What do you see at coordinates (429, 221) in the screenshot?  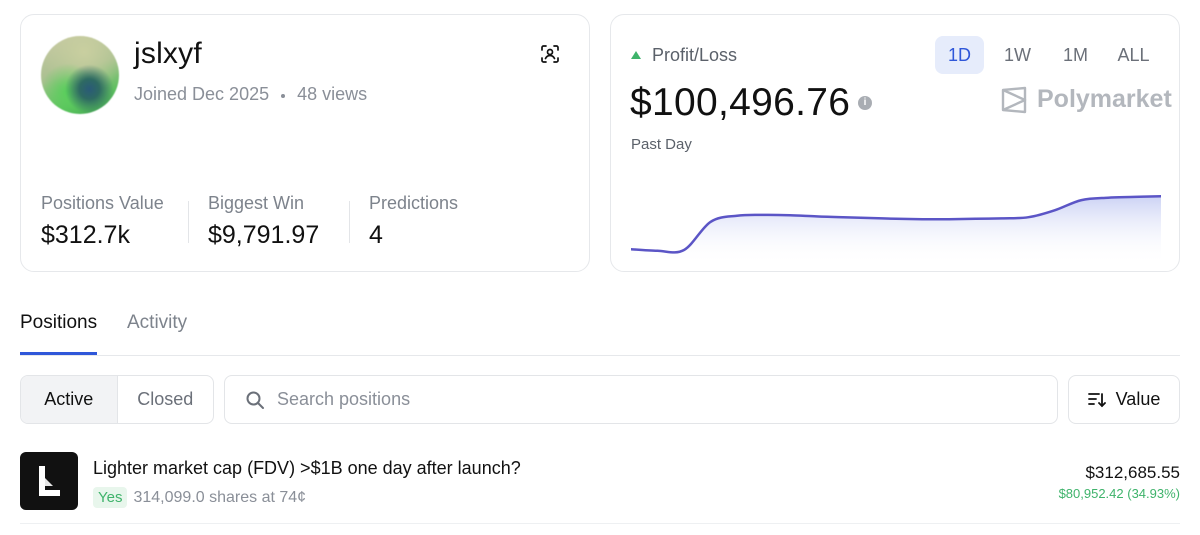 I see `stat-predictions: Predictions 4` at bounding box center [429, 221].